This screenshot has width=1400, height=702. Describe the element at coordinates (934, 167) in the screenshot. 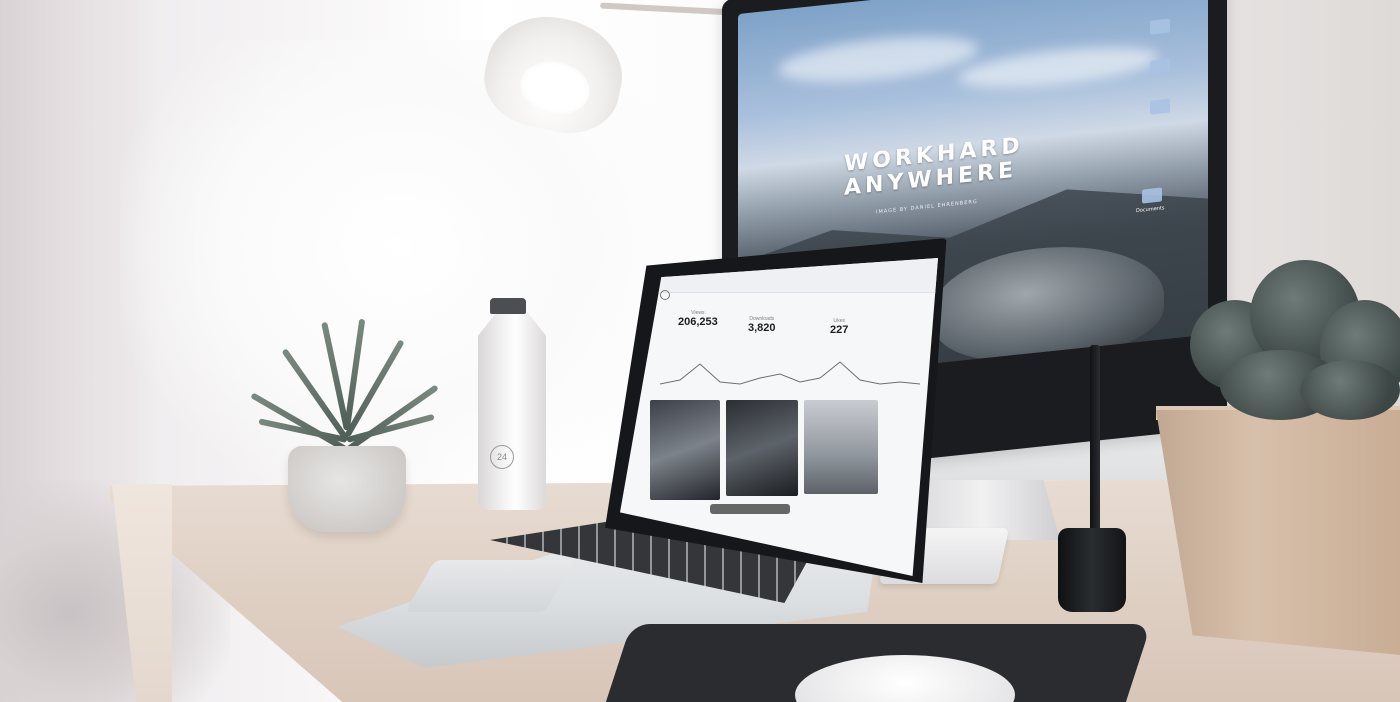

I see `hero-title: WORKHARD ANYWHERE` at that location.